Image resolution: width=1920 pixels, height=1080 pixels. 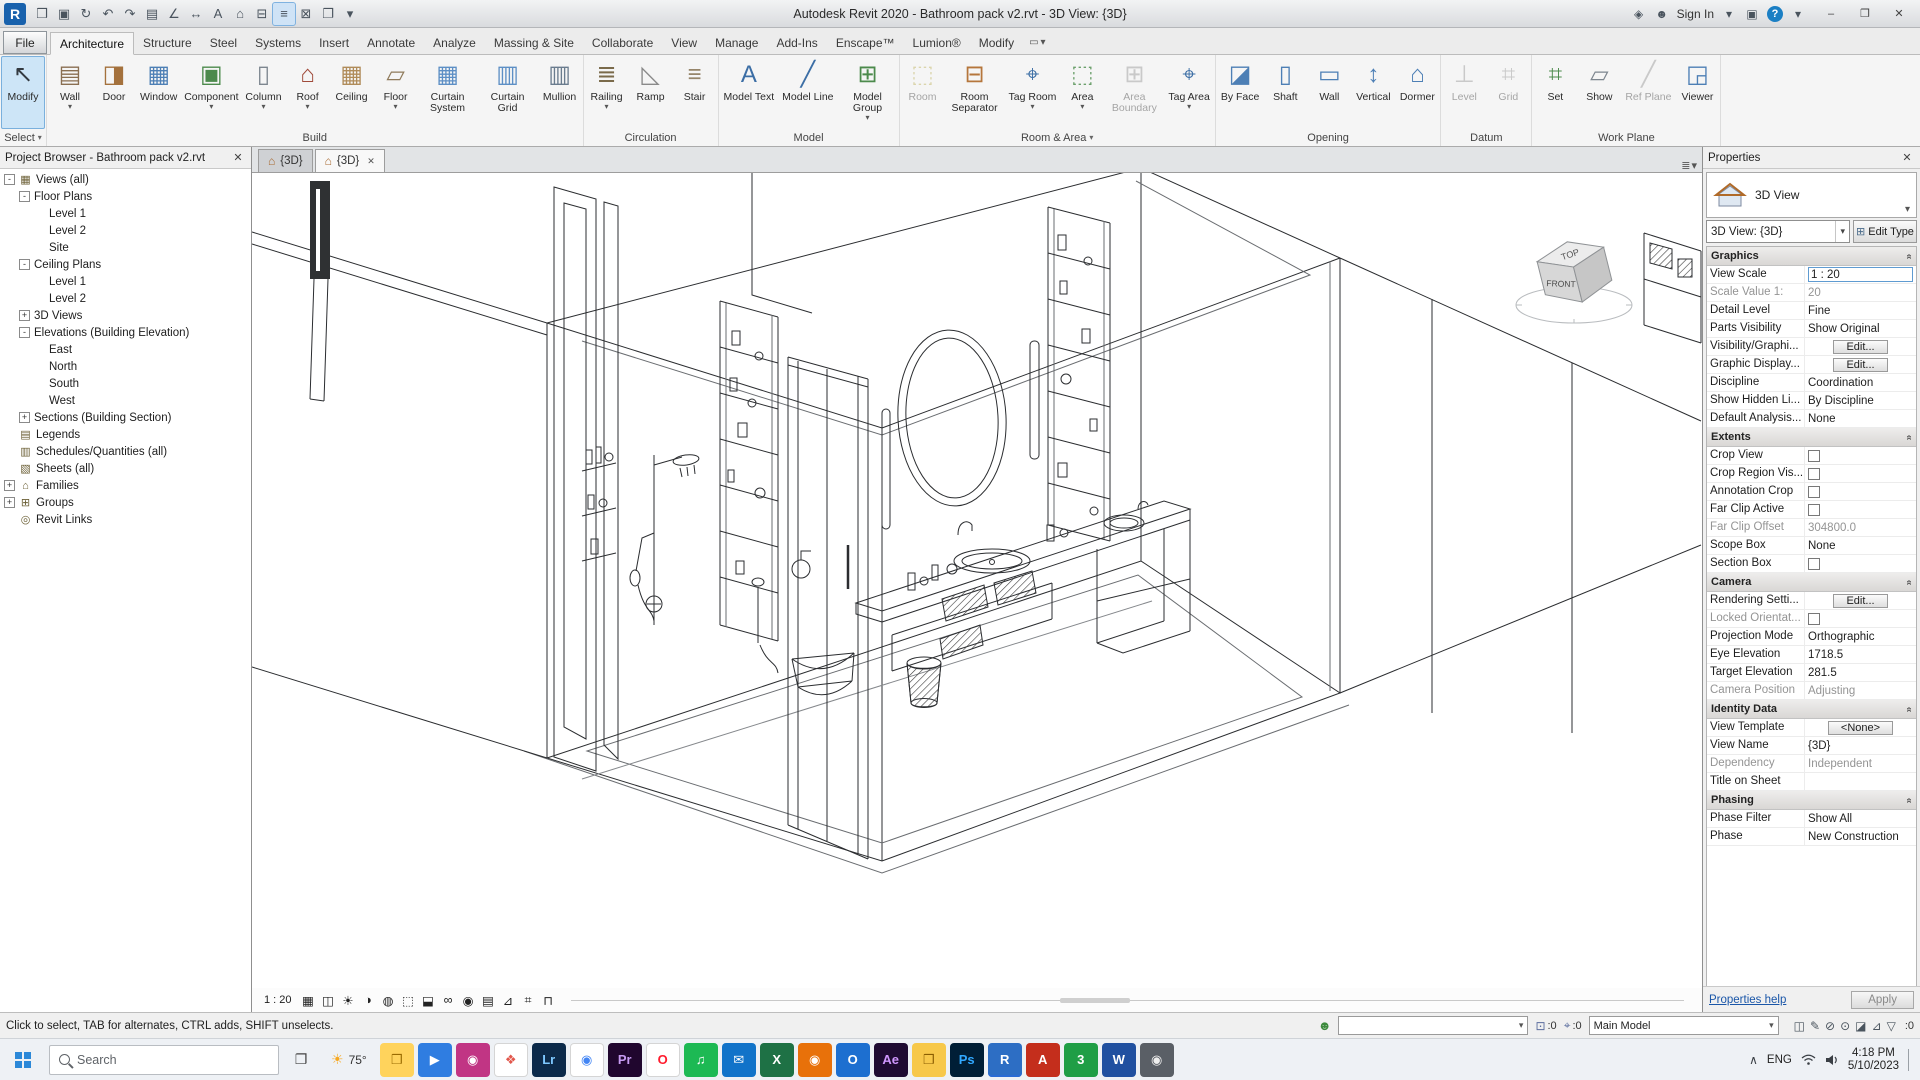 What do you see at coordinates (1811, 256) in the screenshot?
I see `section-graphics: Graphics «` at bounding box center [1811, 256].